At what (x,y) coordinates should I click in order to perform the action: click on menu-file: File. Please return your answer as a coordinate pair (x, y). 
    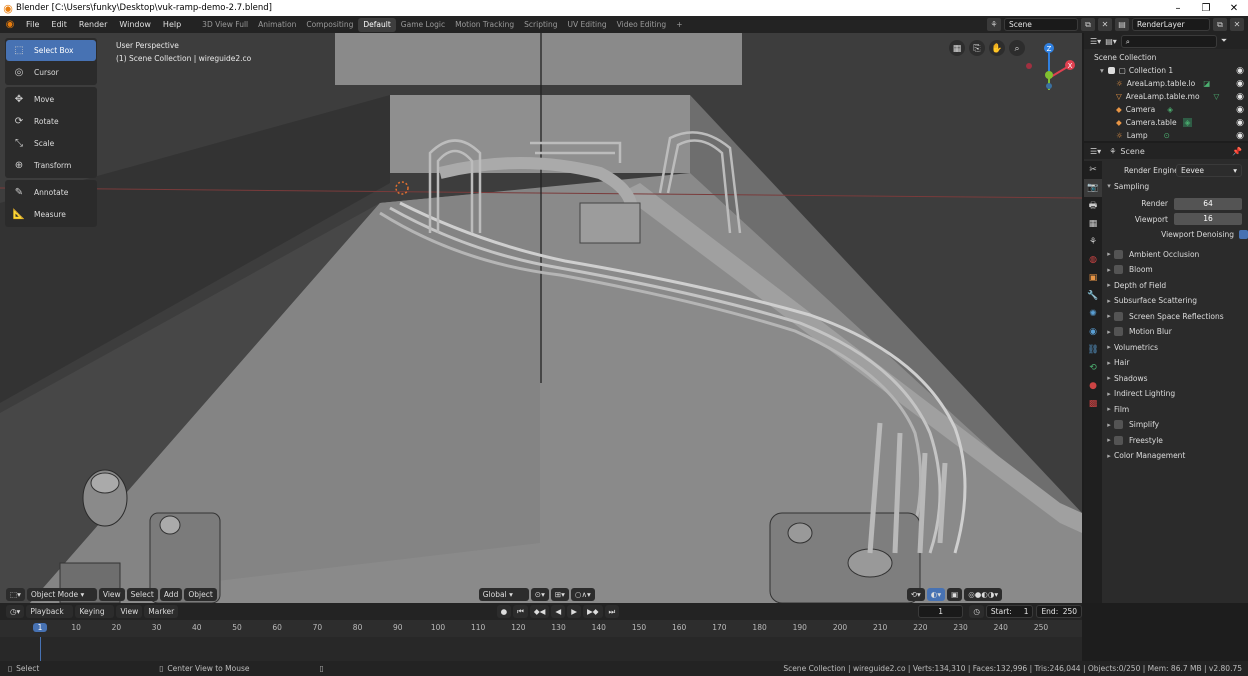
    Looking at the image, I should click on (32, 24).